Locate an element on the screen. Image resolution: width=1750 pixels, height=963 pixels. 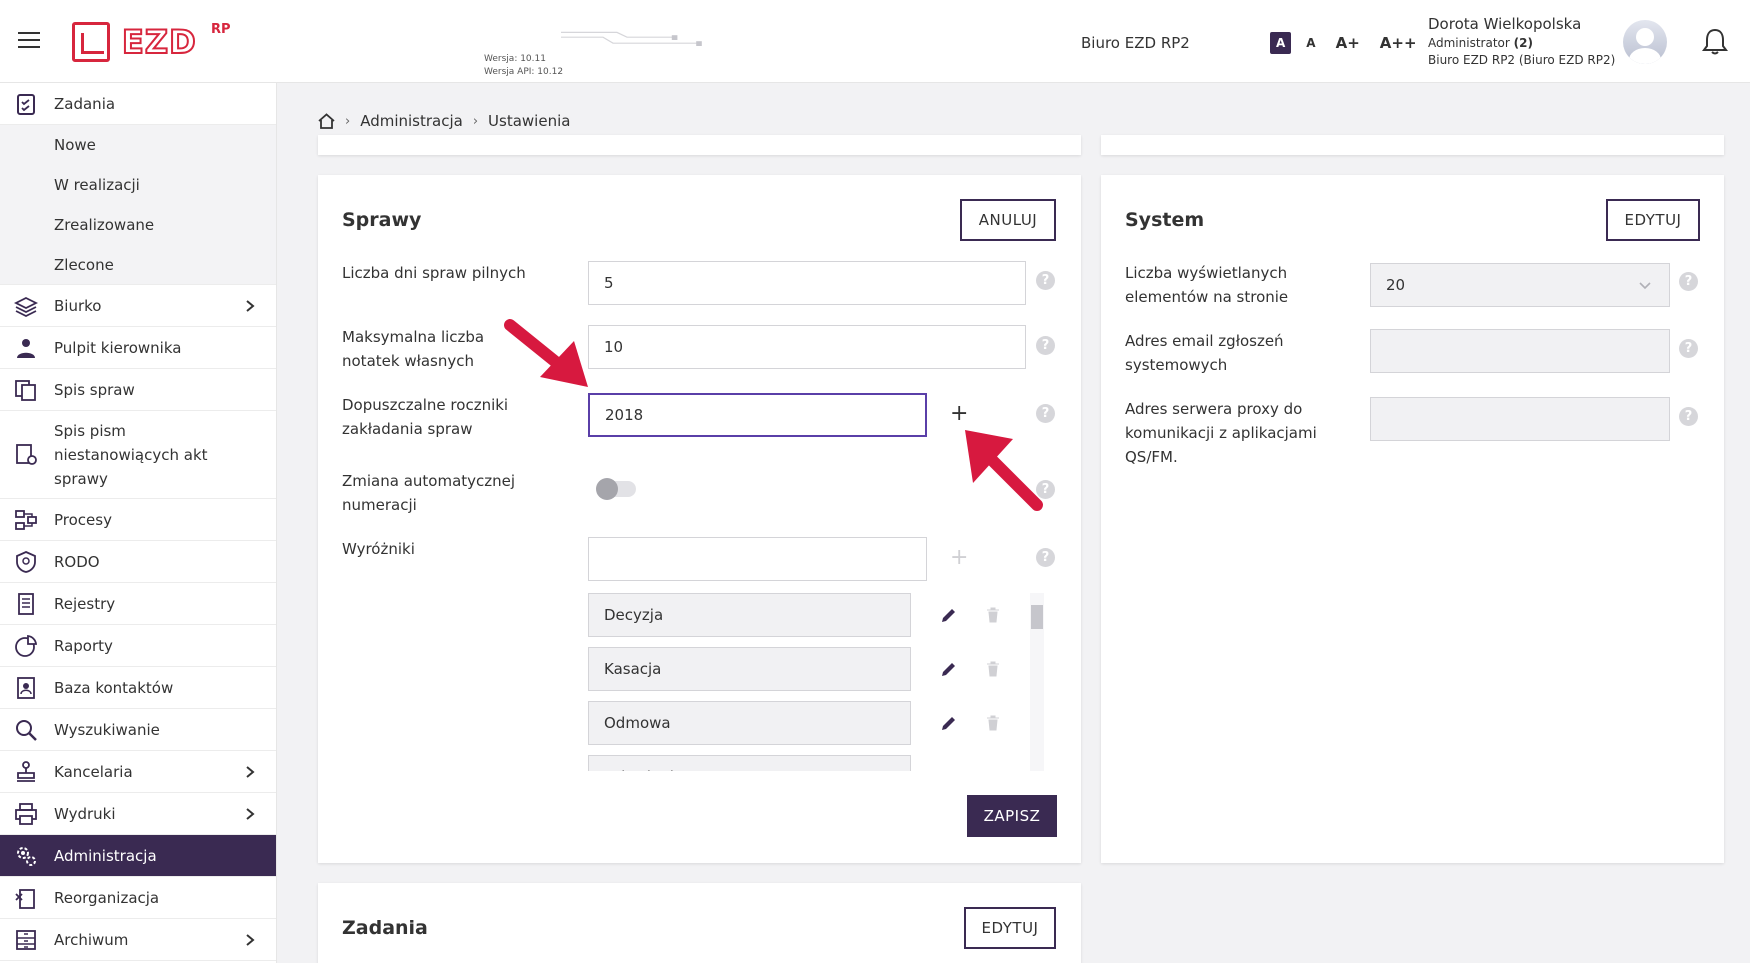
layers-icon is located at coordinates (26, 306).